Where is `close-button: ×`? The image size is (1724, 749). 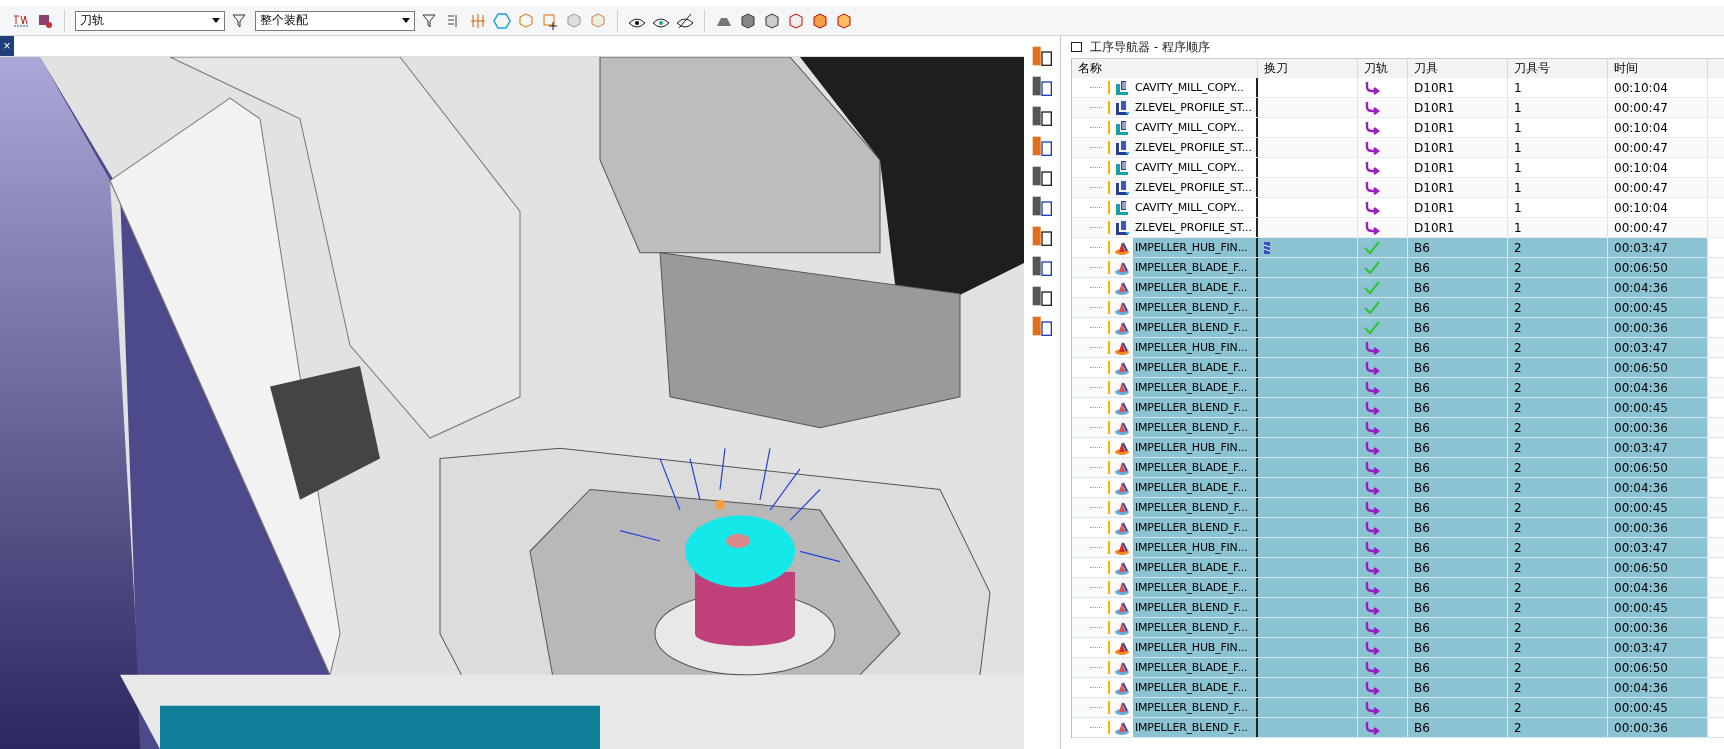
close-button: × is located at coordinates (7, 46).